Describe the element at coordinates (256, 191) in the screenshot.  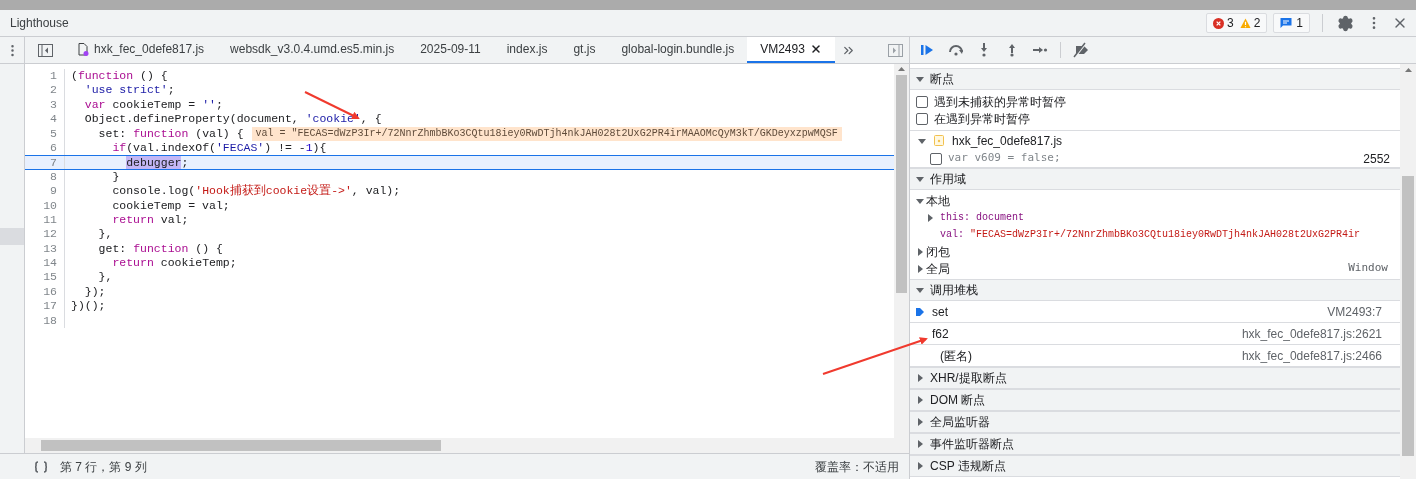
I see `code-line: console.log('Hook捕获到cookie设置->', val);` at that location.